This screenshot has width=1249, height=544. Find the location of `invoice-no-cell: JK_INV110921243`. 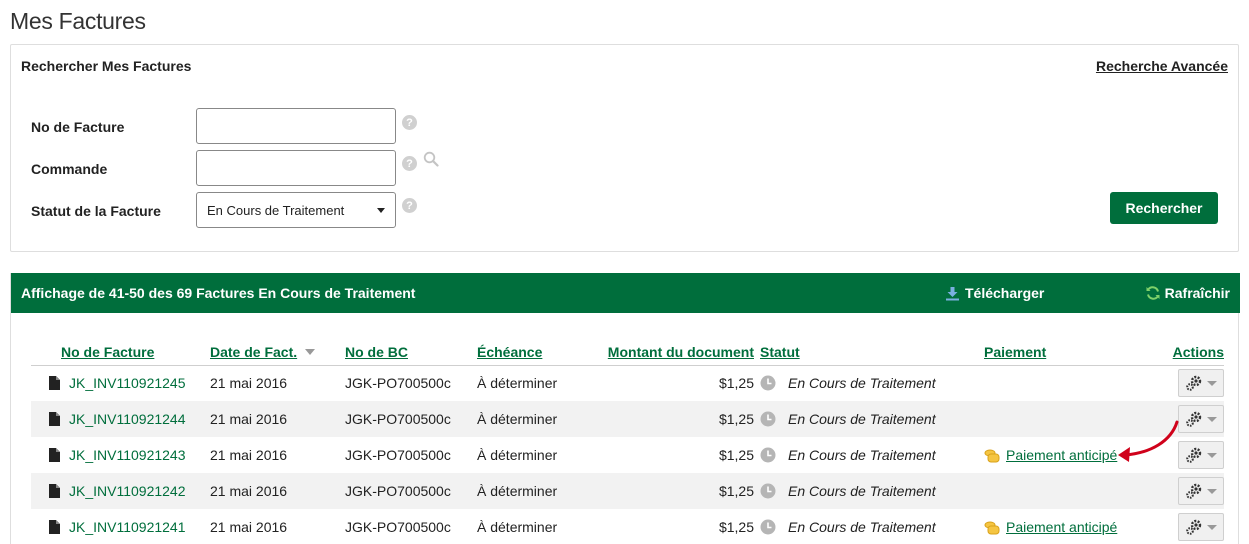

invoice-no-cell: JK_INV110921243 is located at coordinates (120, 455).